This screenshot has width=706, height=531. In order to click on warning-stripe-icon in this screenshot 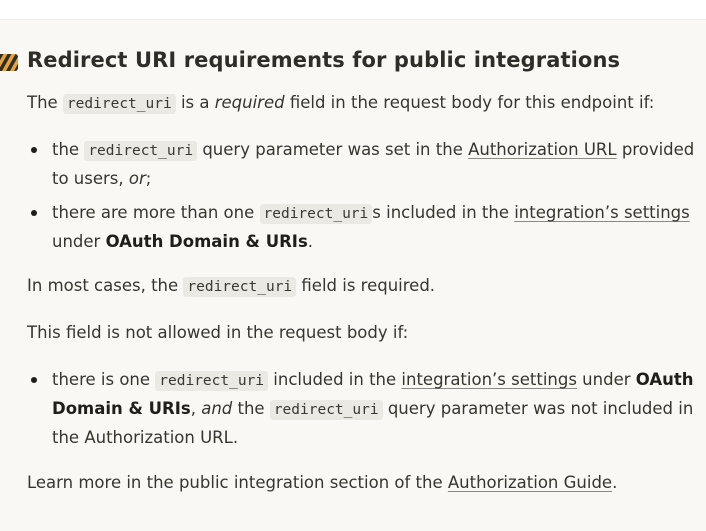, I will do `click(9, 62)`.